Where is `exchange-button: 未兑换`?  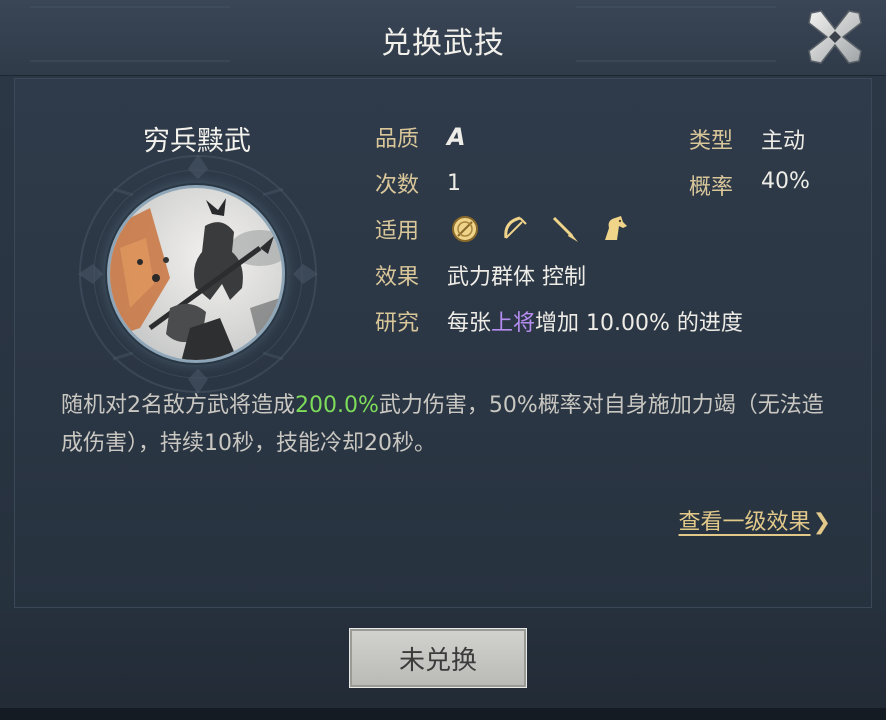
exchange-button: 未兑换 is located at coordinates (438, 658).